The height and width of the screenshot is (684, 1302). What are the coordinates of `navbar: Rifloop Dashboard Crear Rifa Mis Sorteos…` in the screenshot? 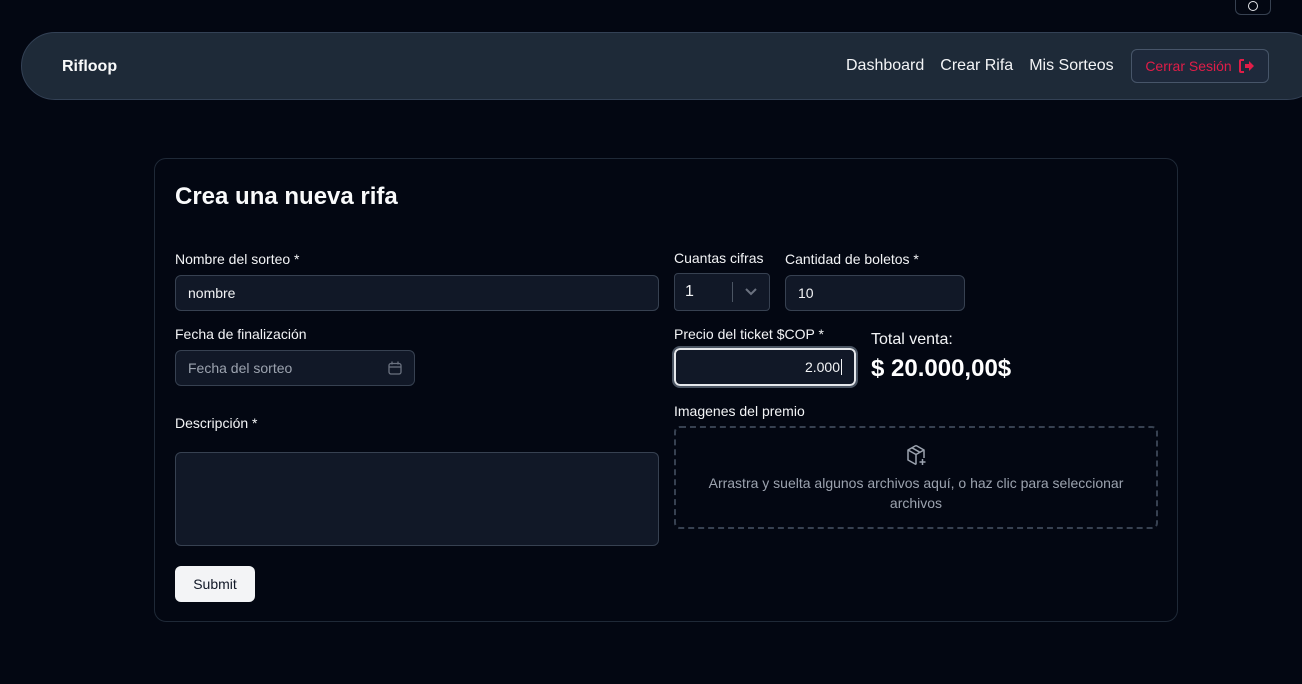 It's located at (661, 66).